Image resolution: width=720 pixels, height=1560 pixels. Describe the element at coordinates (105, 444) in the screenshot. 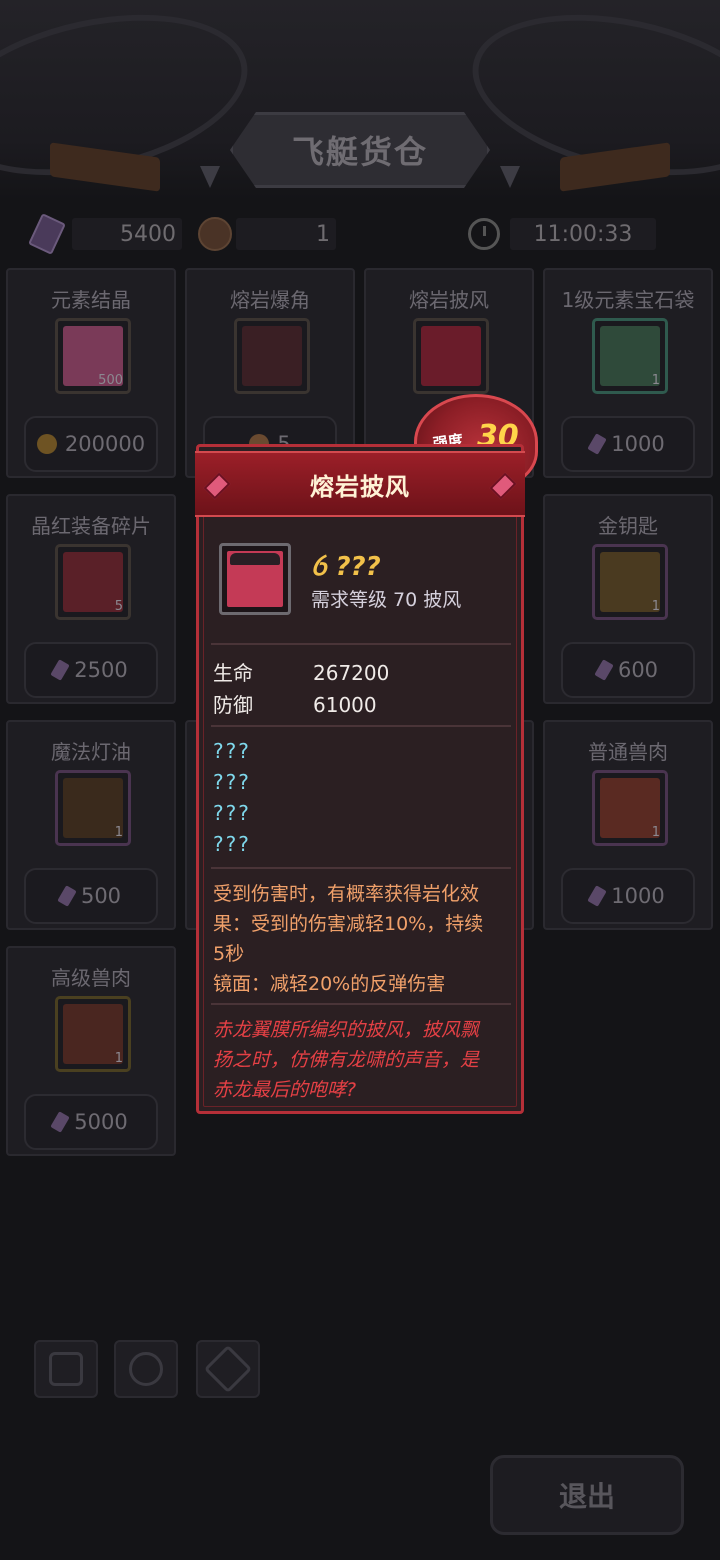

I see `item-price: 200000` at that location.